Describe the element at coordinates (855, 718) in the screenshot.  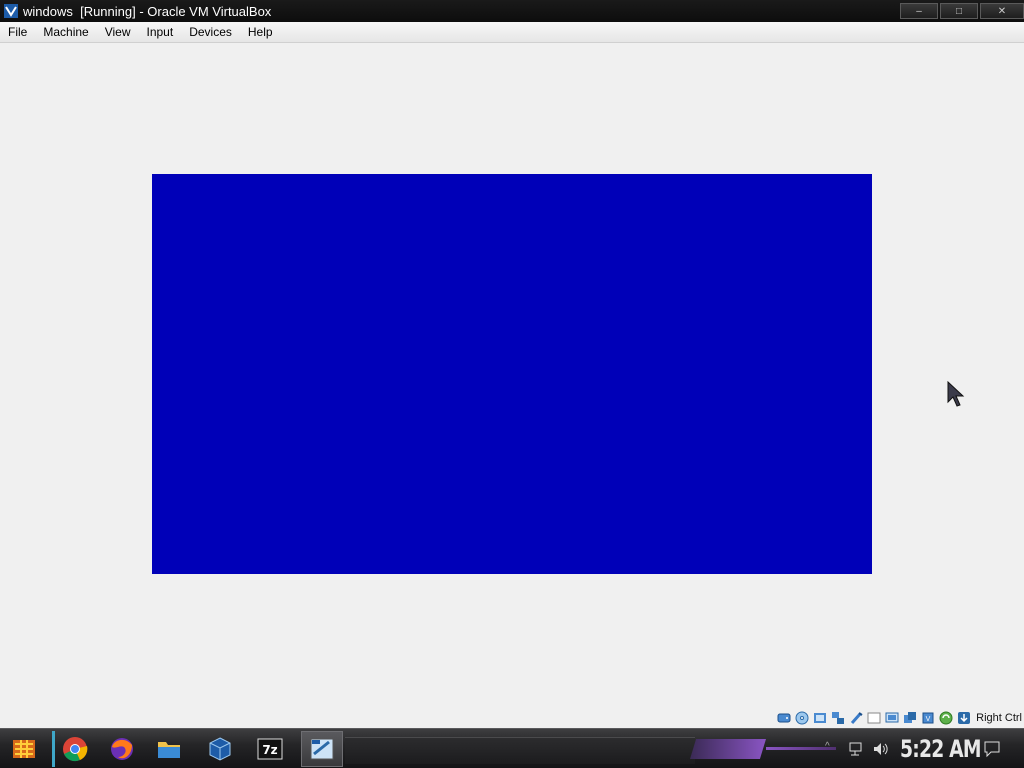
I see `usb-icon` at that location.